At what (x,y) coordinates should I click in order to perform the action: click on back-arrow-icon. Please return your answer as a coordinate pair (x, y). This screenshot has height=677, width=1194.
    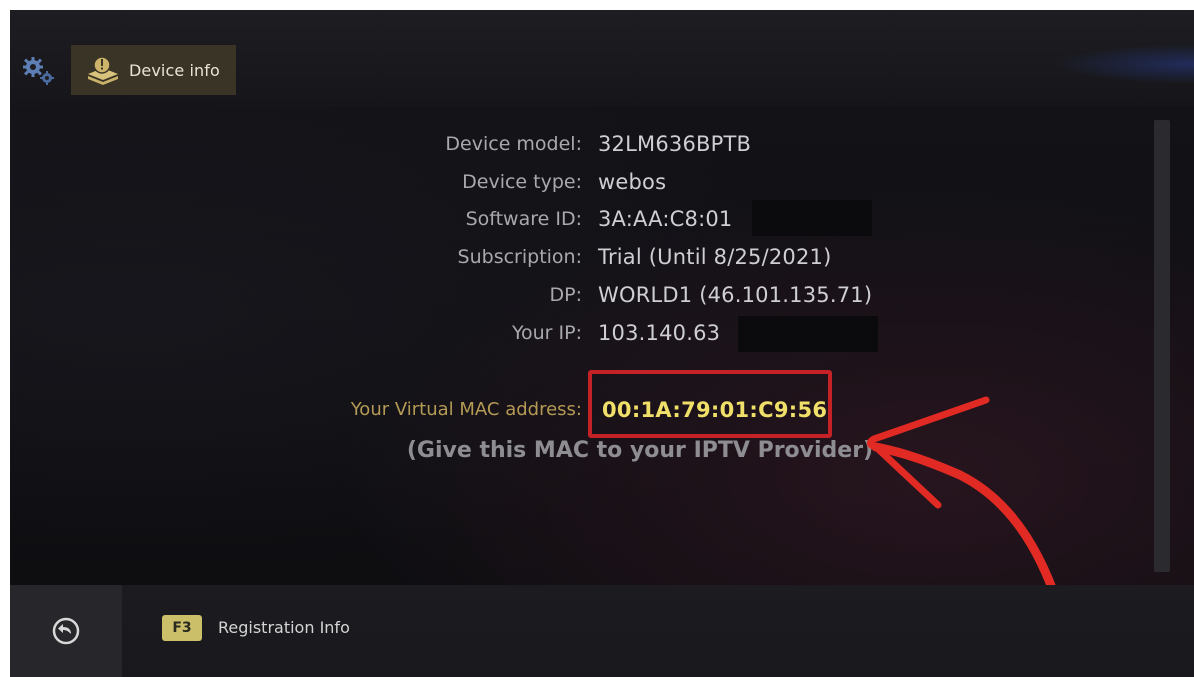
    Looking at the image, I should click on (66, 631).